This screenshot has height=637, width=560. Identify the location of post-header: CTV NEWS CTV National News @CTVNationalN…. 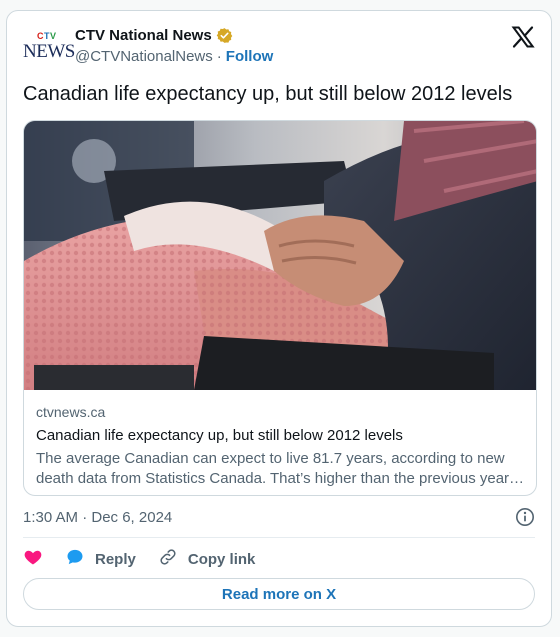
(279, 47).